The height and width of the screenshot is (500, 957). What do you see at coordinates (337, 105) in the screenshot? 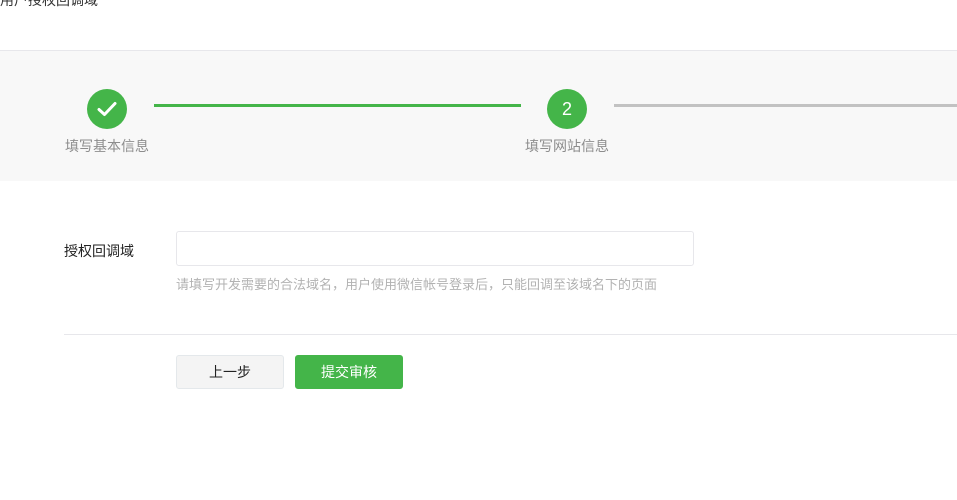
I see `step-connector-done` at bounding box center [337, 105].